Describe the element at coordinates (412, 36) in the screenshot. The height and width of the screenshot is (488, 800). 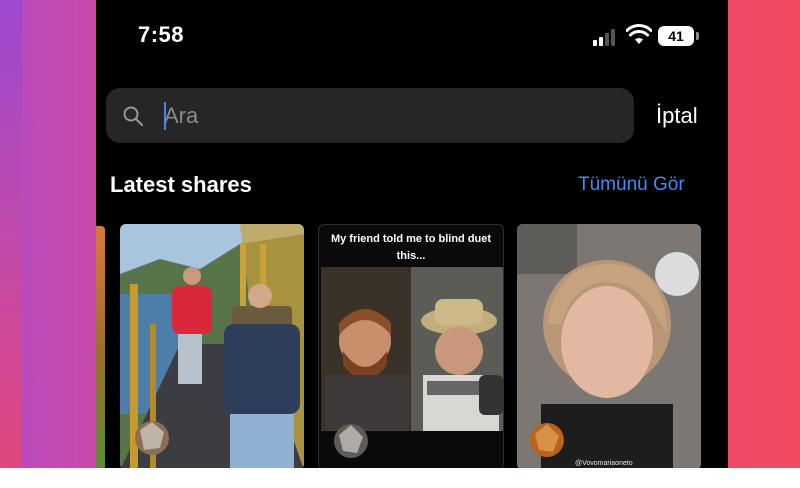
I see `status-bar: 7:58 41` at that location.